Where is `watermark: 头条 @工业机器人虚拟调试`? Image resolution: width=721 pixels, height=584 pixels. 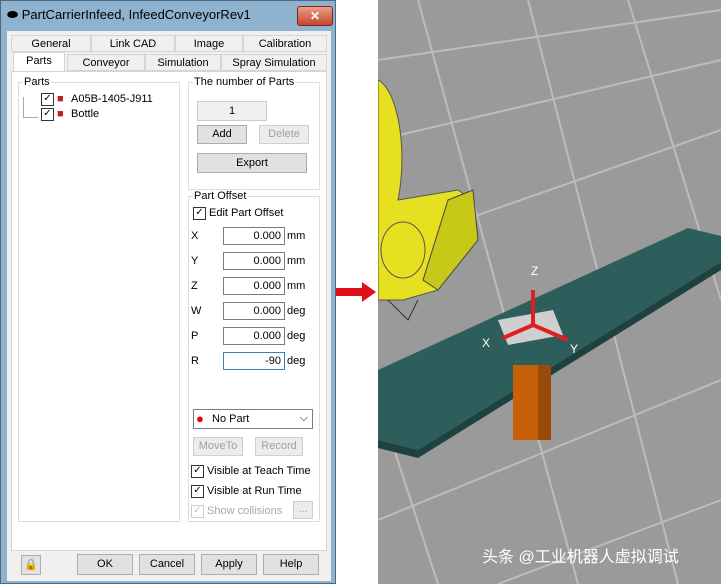 watermark: 头条 @工业机器人虚拟调试 is located at coordinates (580, 557).